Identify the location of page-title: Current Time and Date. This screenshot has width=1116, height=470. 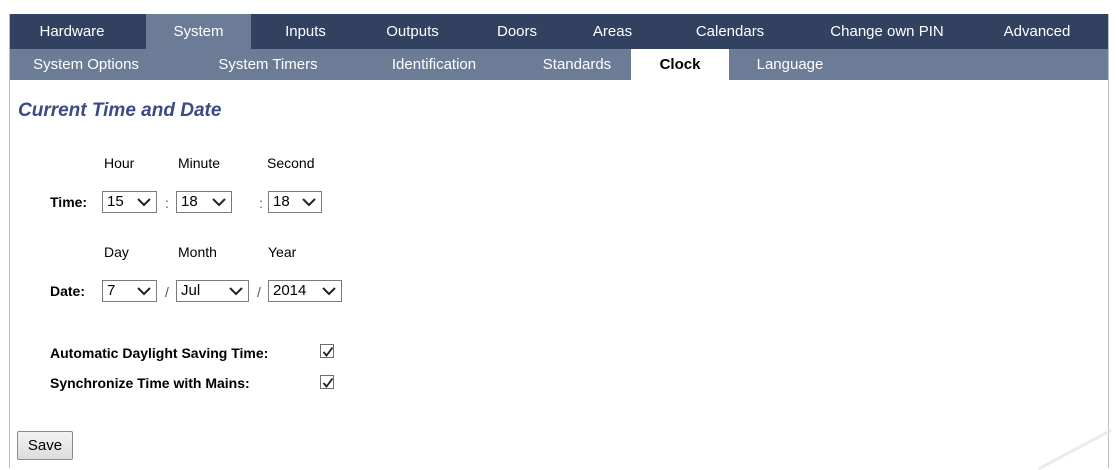
(120, 110).